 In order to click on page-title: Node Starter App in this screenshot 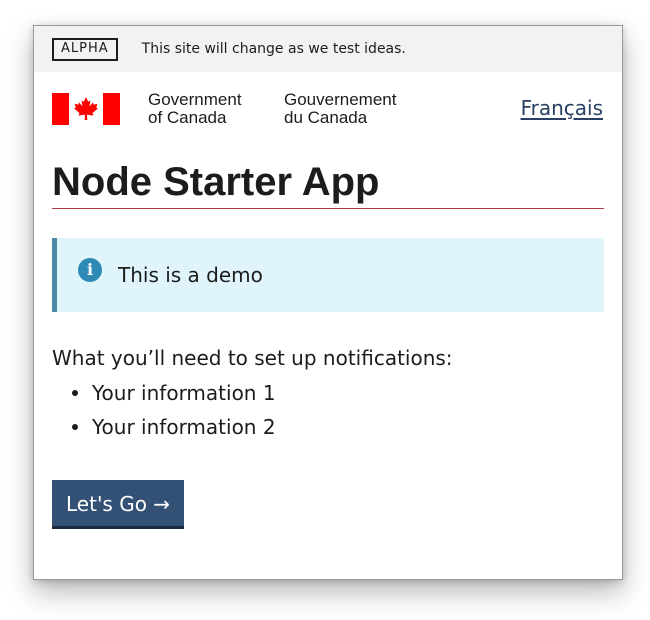, I will do `click(328, 183)`.